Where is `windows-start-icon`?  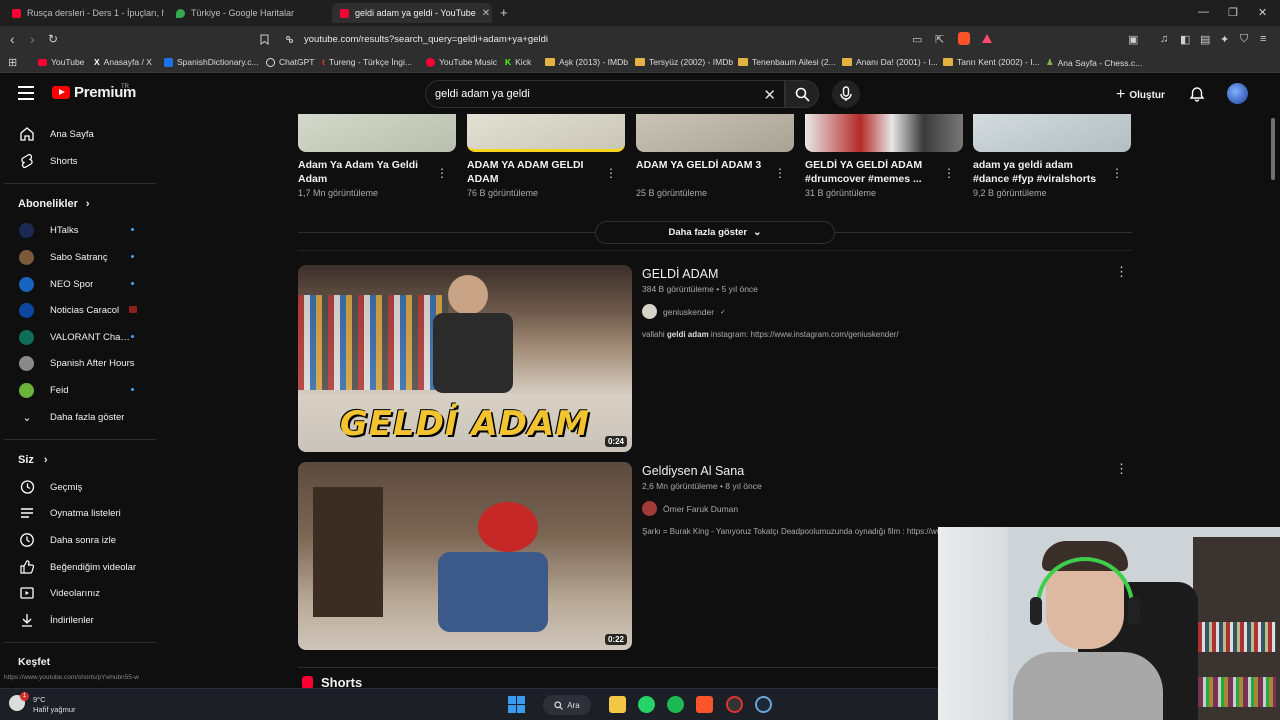 windows-start-icon is located at coordinates (516, 704).